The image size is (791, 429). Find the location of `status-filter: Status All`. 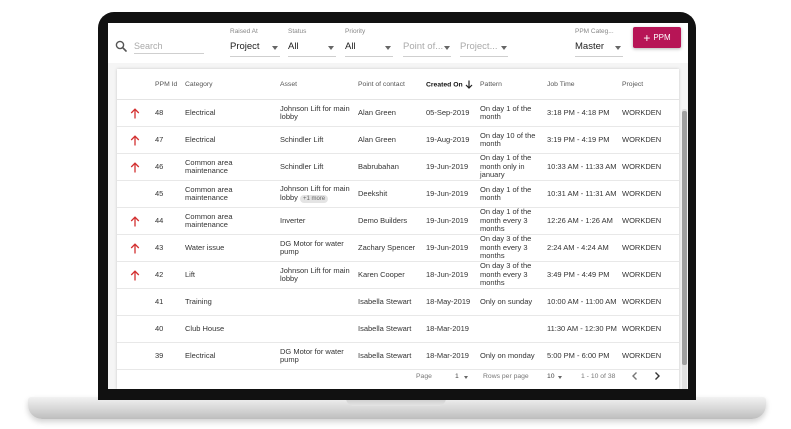

status-filter: Status All is located at coordinates (312, 42).